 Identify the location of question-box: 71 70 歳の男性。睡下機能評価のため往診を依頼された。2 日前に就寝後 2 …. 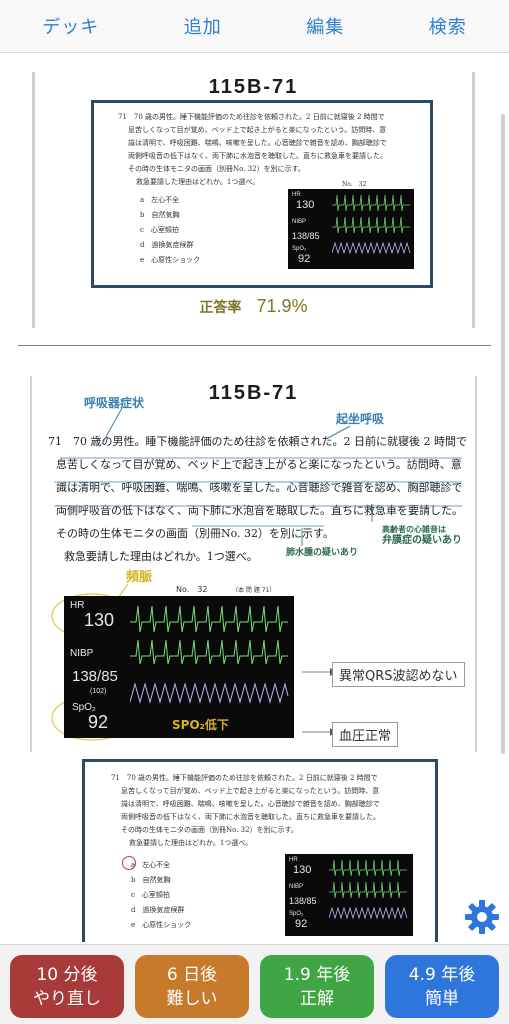
(262, 194).